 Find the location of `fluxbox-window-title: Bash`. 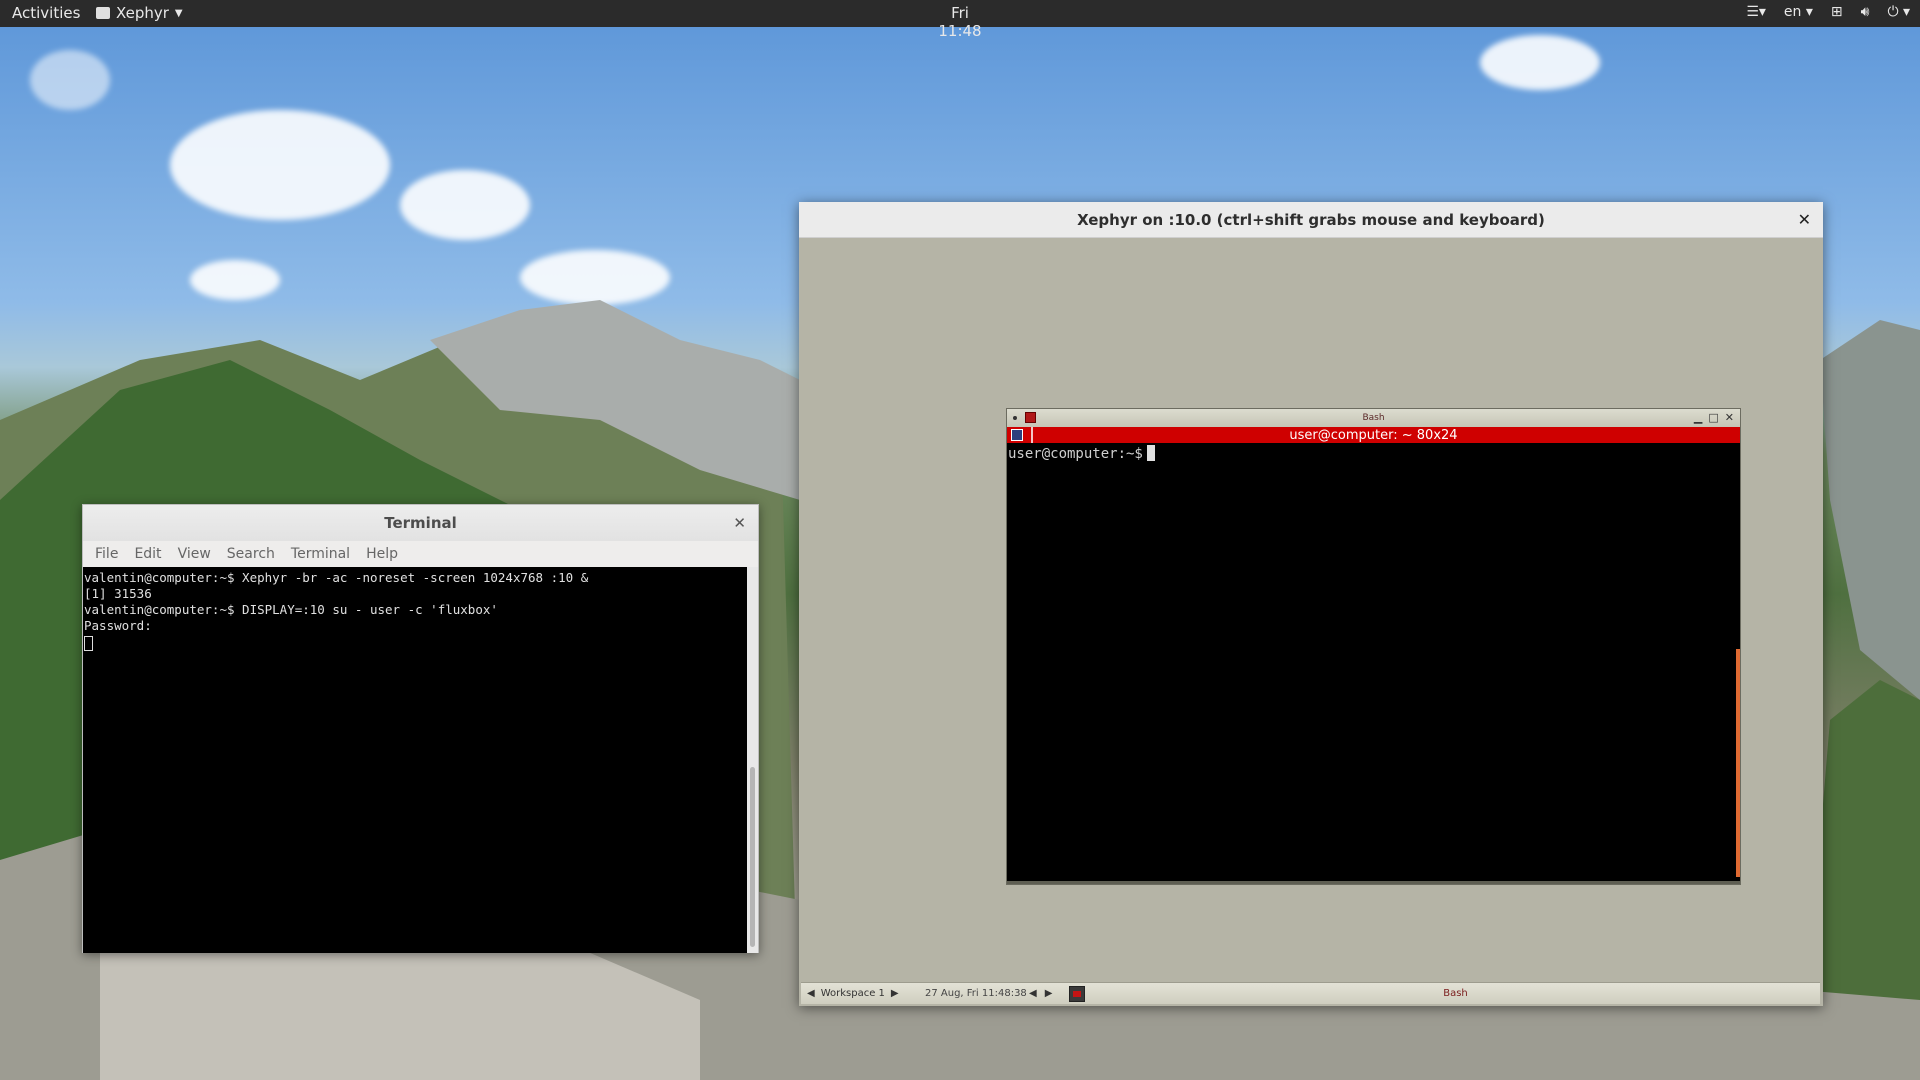

fluxbox-window-title: Bash is located at coordinates (1373, 418).